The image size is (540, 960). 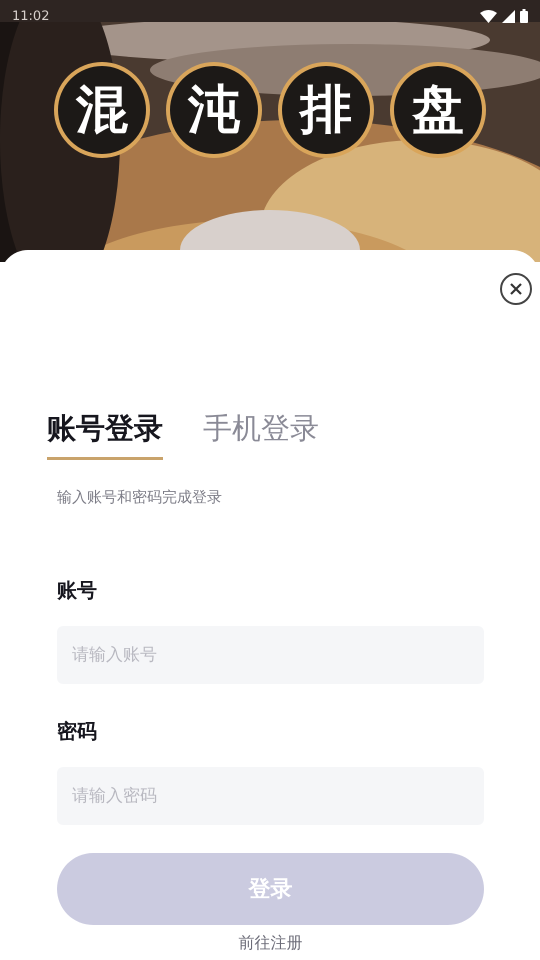 What do you see at coordinates (524, 16) in the screenshot?
I see `battery-icon` at bounding box center [524, 16].